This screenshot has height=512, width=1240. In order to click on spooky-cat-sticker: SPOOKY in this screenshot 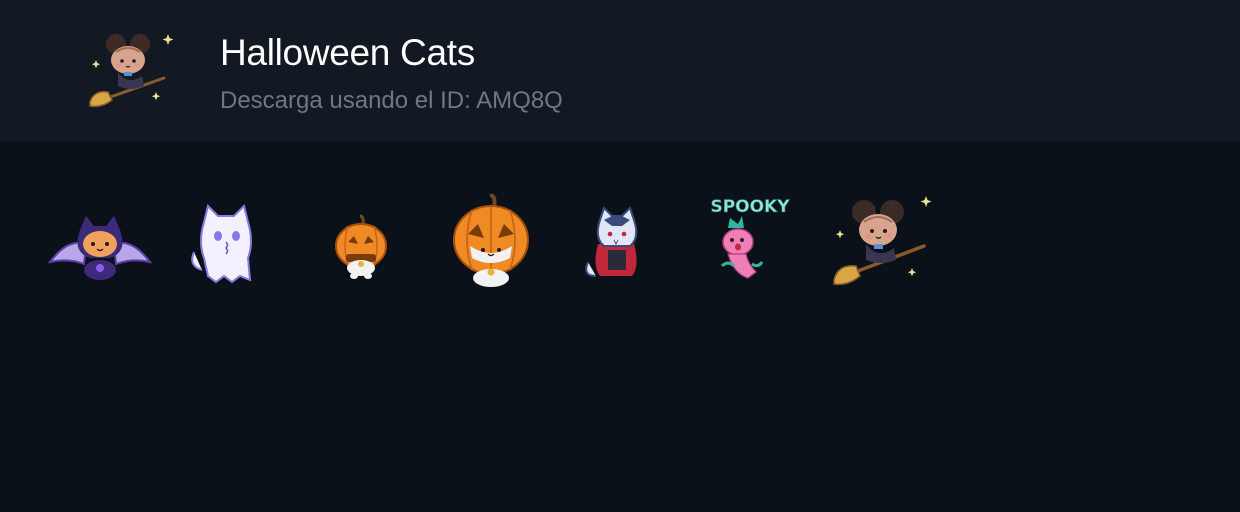, I will do `click(750, 240)`.